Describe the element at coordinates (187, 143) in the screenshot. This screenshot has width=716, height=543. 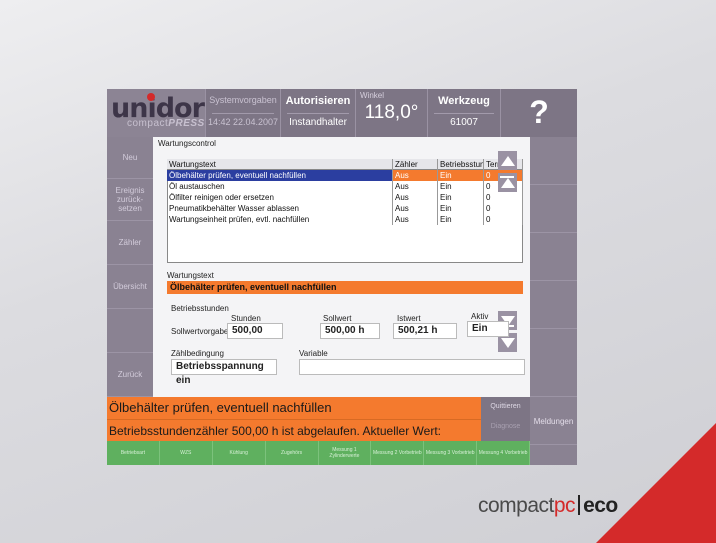
I see `panel-title: Wartungscontrol` at that location.